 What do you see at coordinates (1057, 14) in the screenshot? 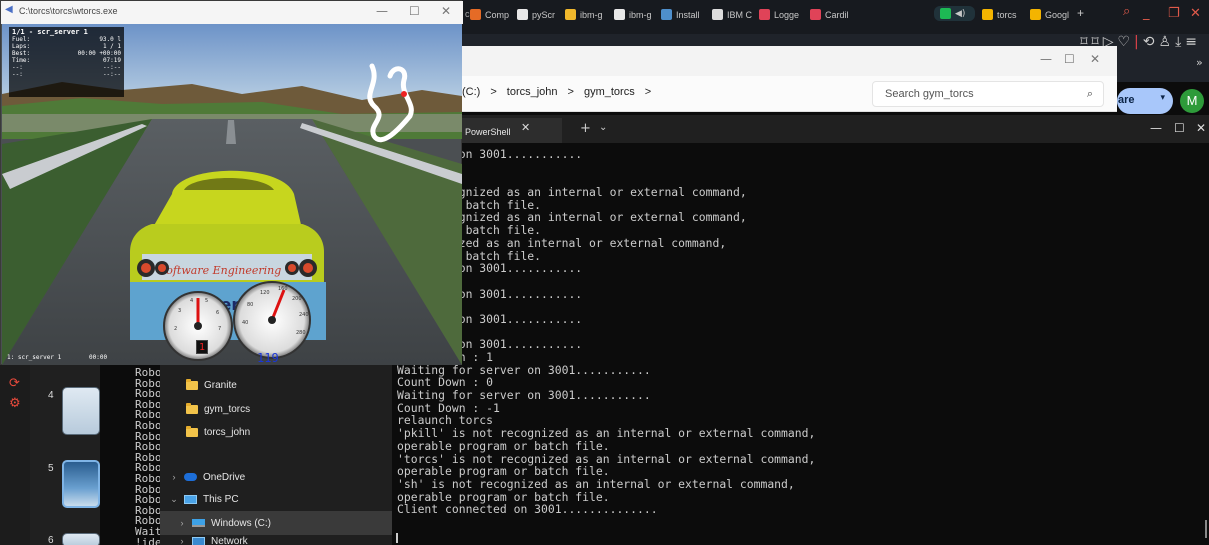
I see `browser-tab-label: Googl` at bounding box center [1057, 14].